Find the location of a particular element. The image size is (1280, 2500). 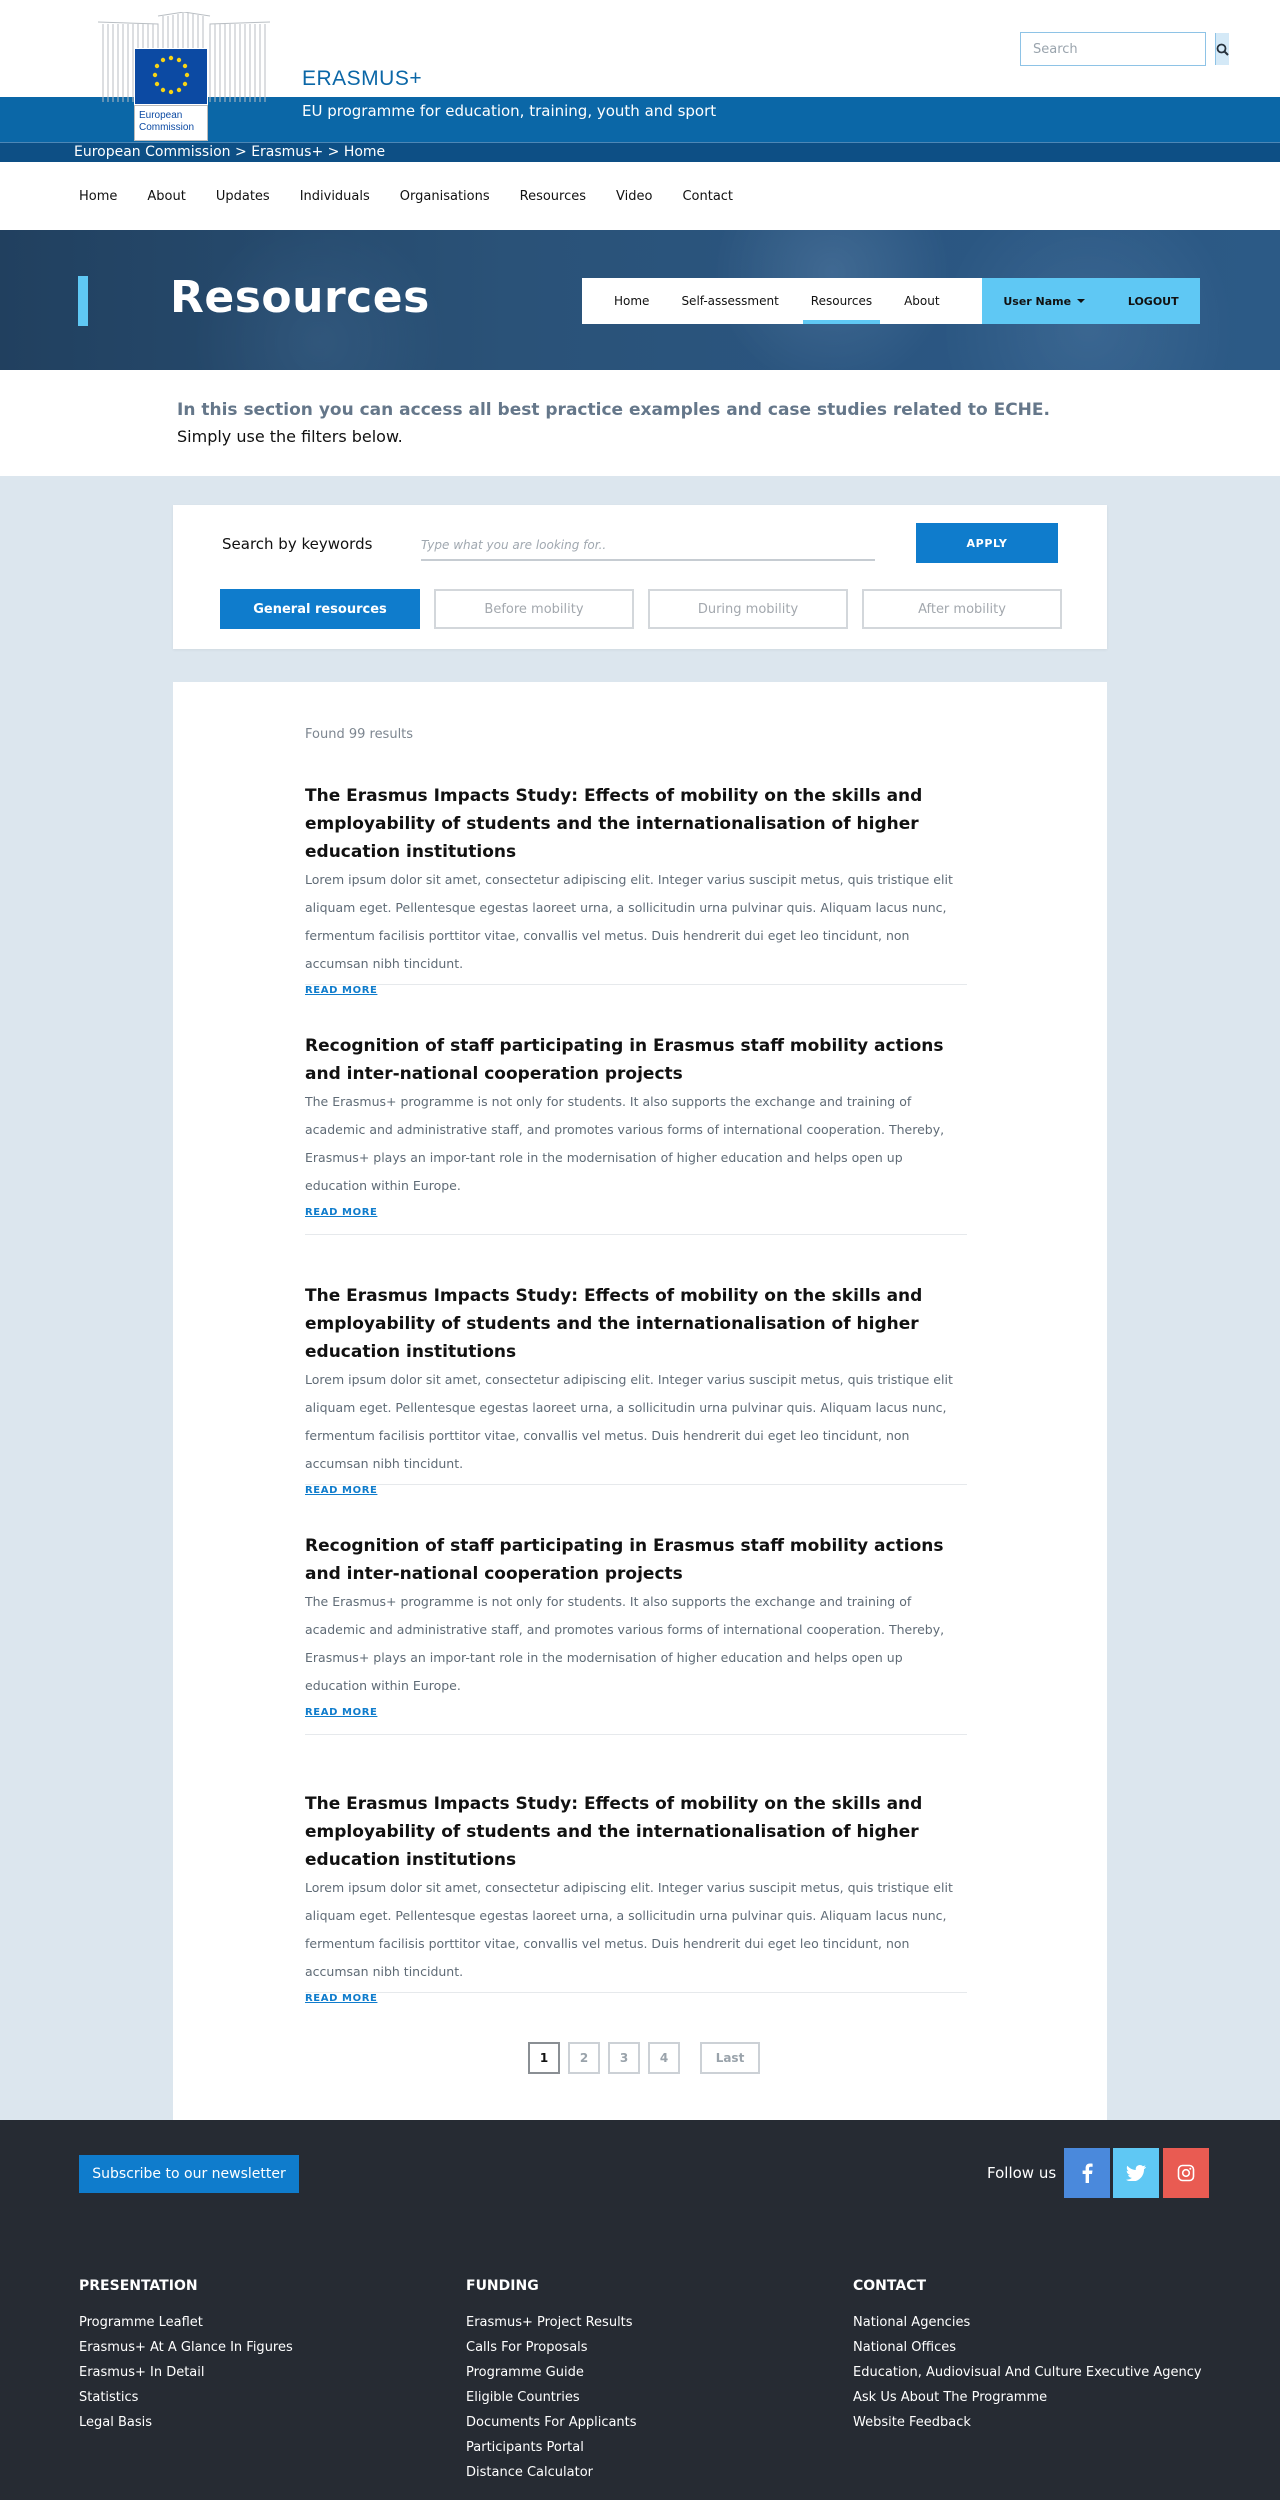

follow-us-label: Follow us is located at coordinates (1022, 2173).